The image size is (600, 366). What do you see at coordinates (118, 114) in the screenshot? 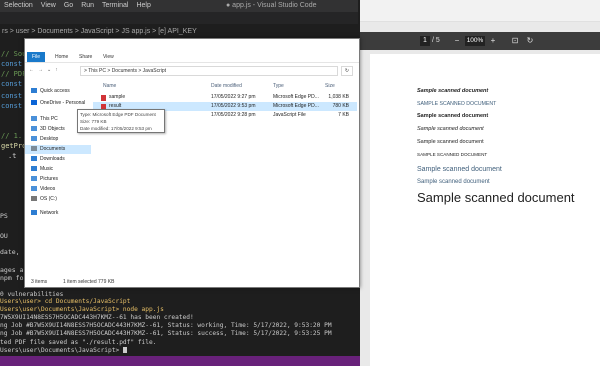
I see `tooltip-type: Type: Microsoft Edge PDF Document` at bounding box center [118, 114].